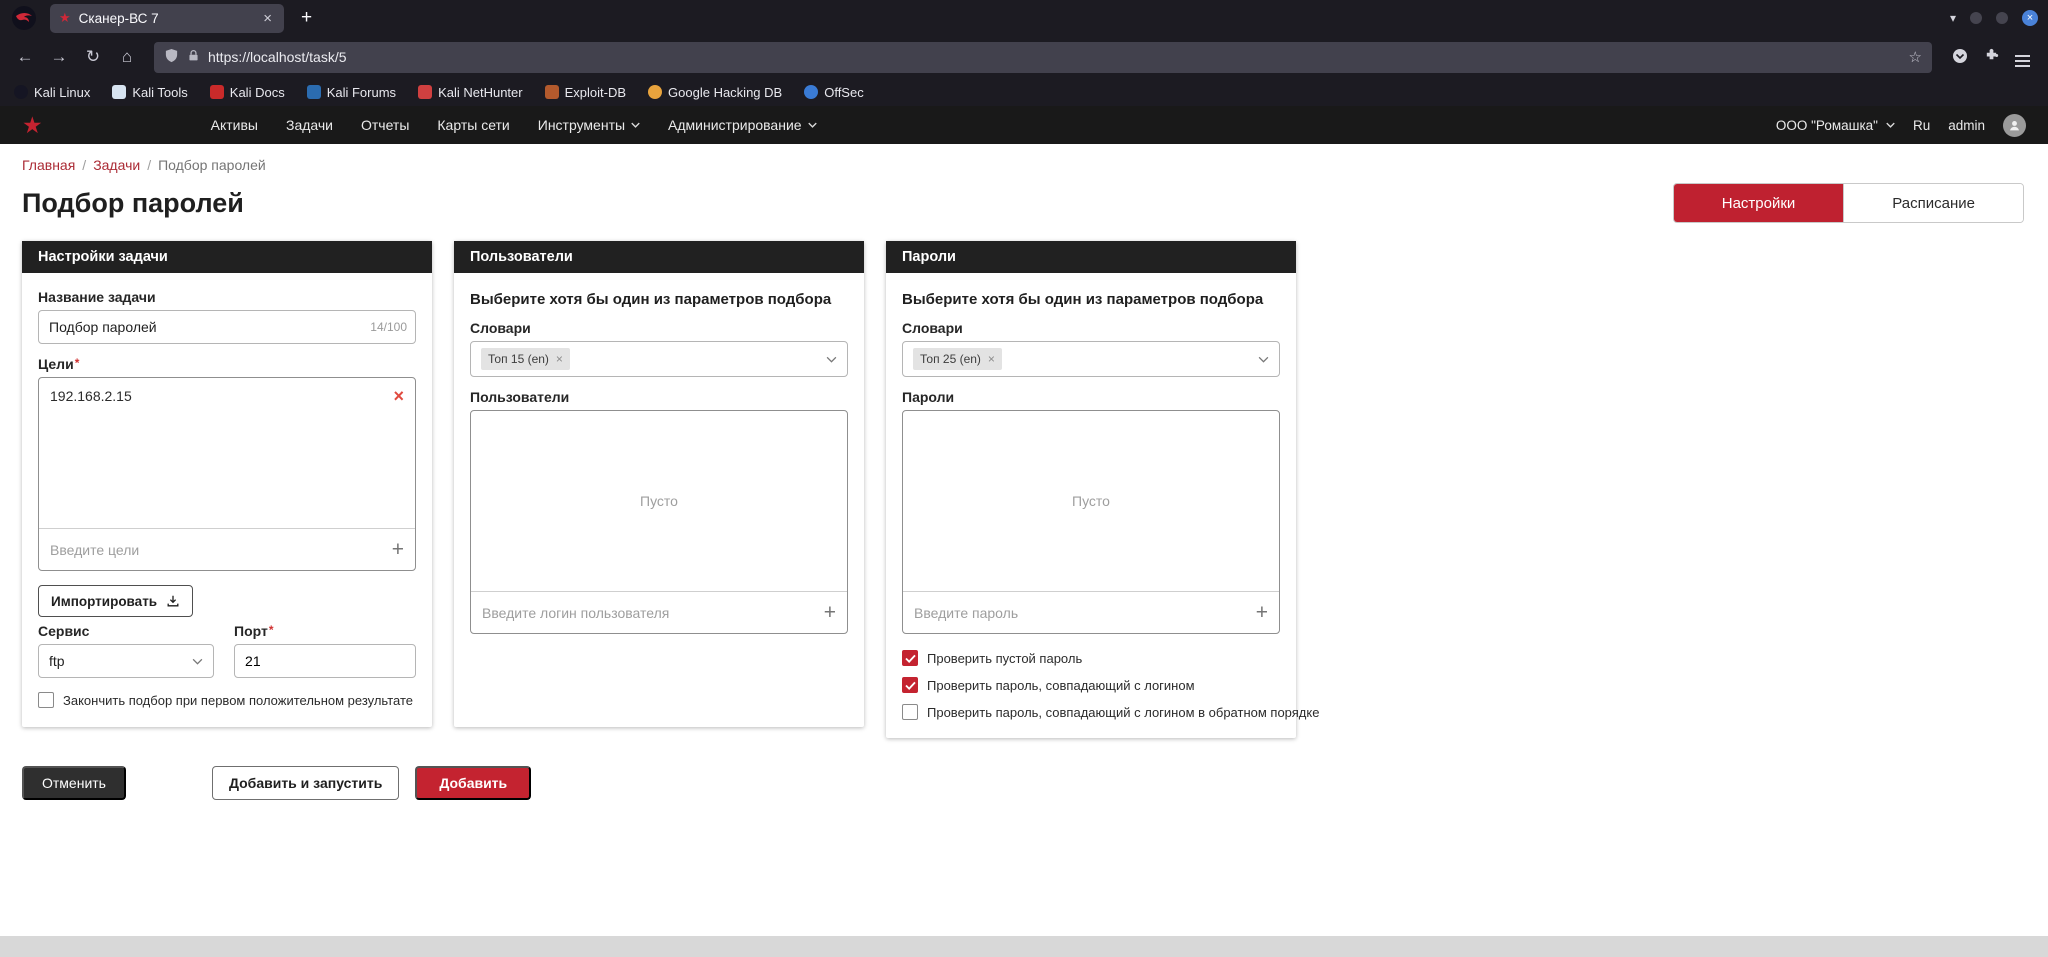 The height and width of the screenshot is (957, 2048). Describe the element at coordinates (659, 359) in the screenshot. I see `users-dictionaries-select: Топ 15 (en) ×` at that location.